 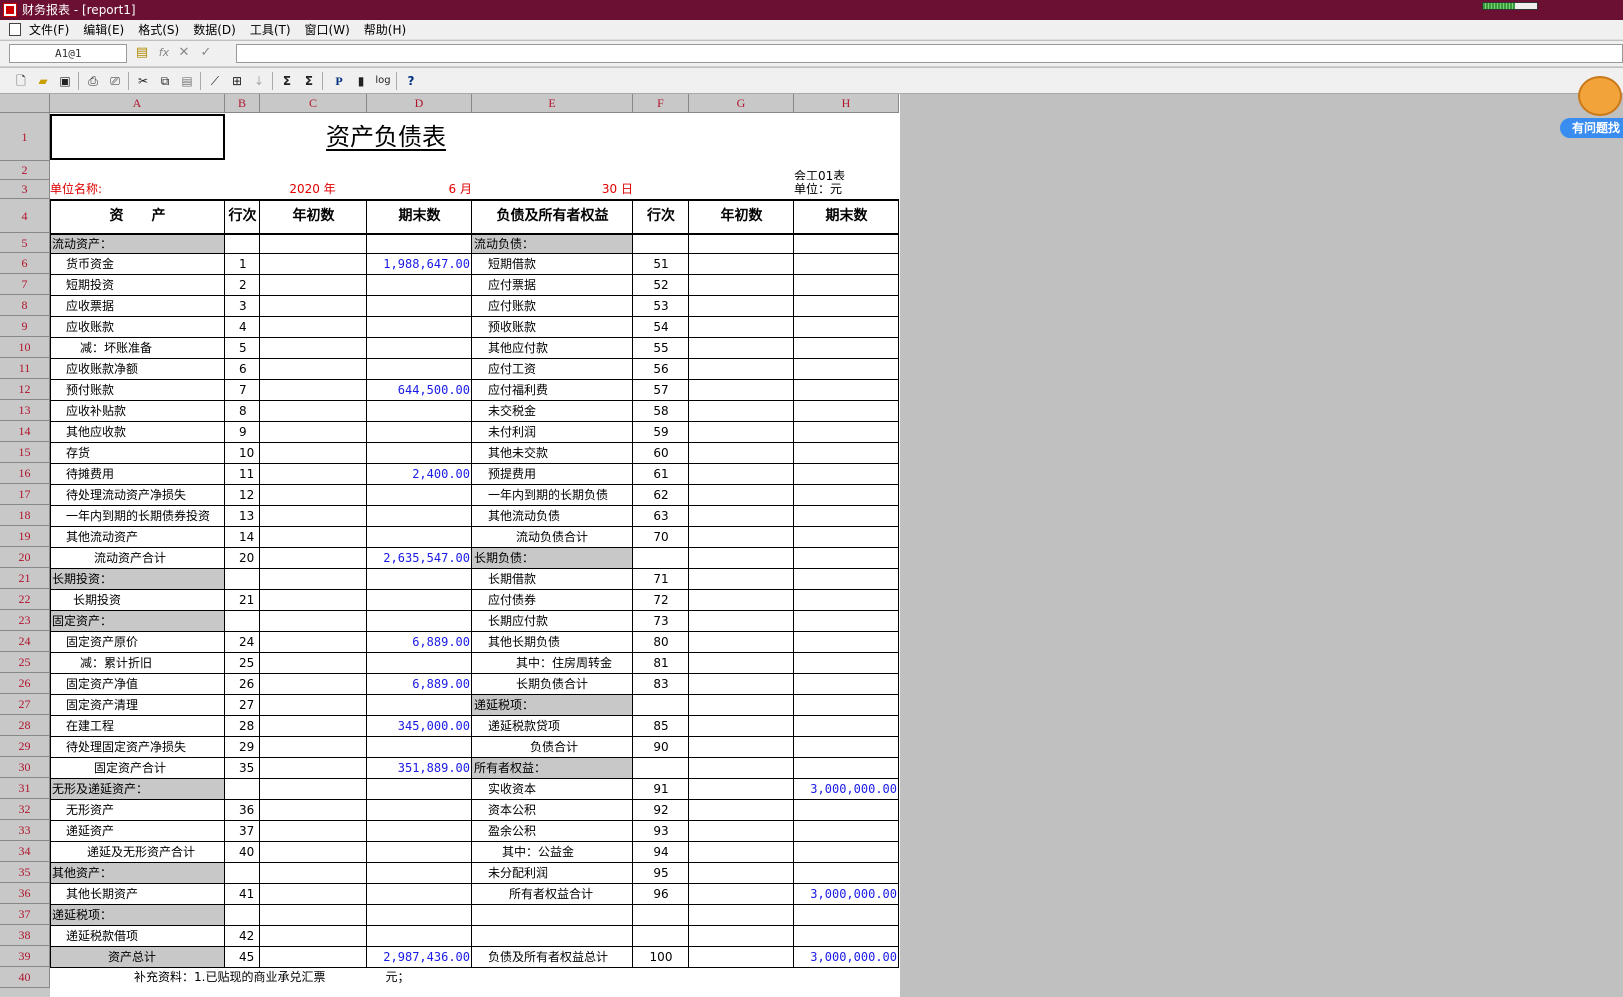 What do you see at coordinates (25, 704) in the screenshot?
I see `row-header: 27` at bounding box center [25, 704].